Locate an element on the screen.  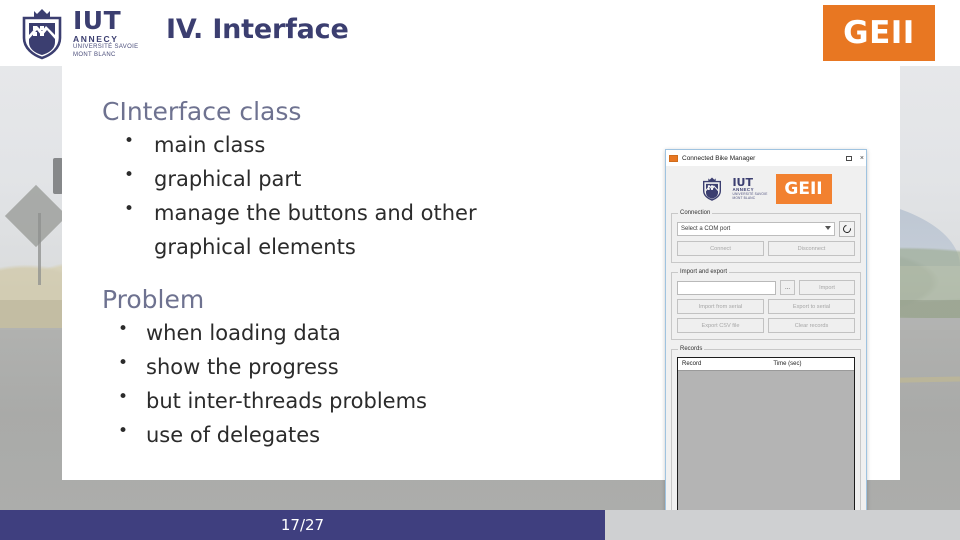
app-logo-iut-label: IUT is located at coordinates (742, 182).